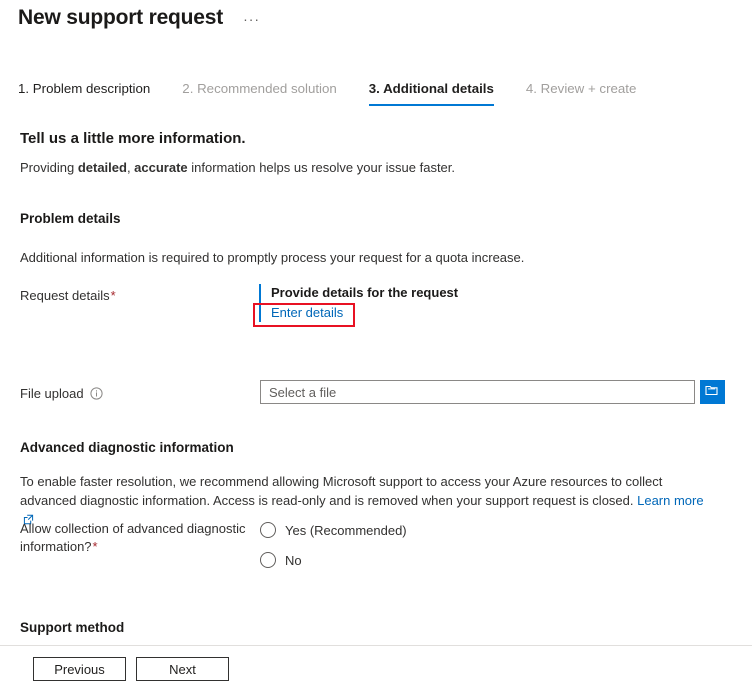  What do you see at coordinates (70, 218) in the screenshot?
I see `problem-details-title: Problem details` at bounding box center [70, 218].